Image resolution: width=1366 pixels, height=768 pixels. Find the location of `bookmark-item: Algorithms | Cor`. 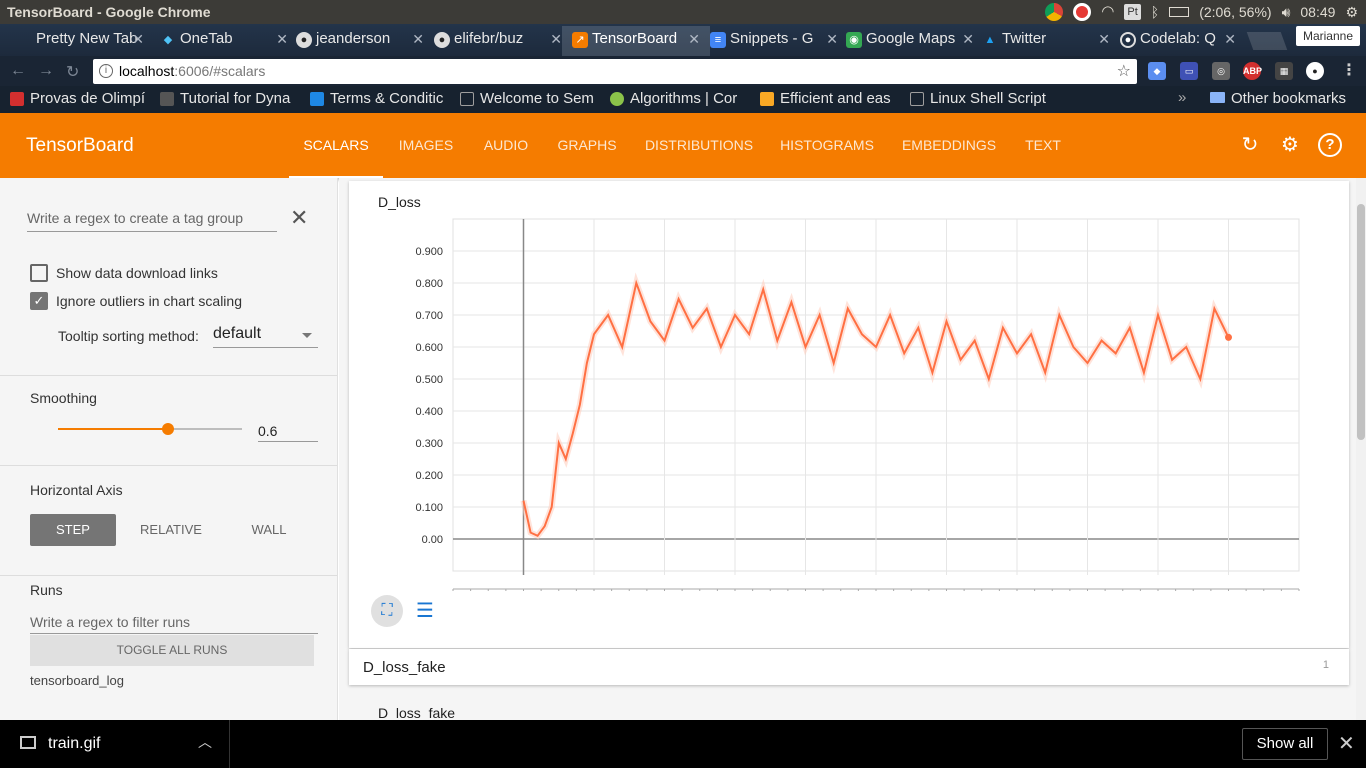

bookmark-item: Algorithms | Cor is located at coordinates (683, 99).